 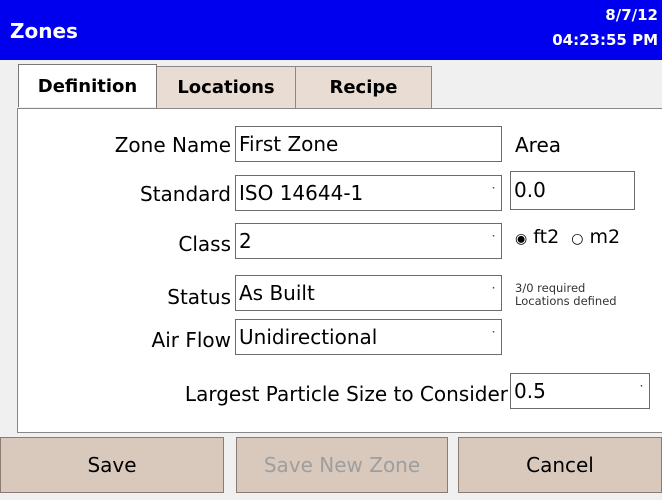 I want to click on locations-note: 3/0 required Locations defined, so click(x=566, y=295).